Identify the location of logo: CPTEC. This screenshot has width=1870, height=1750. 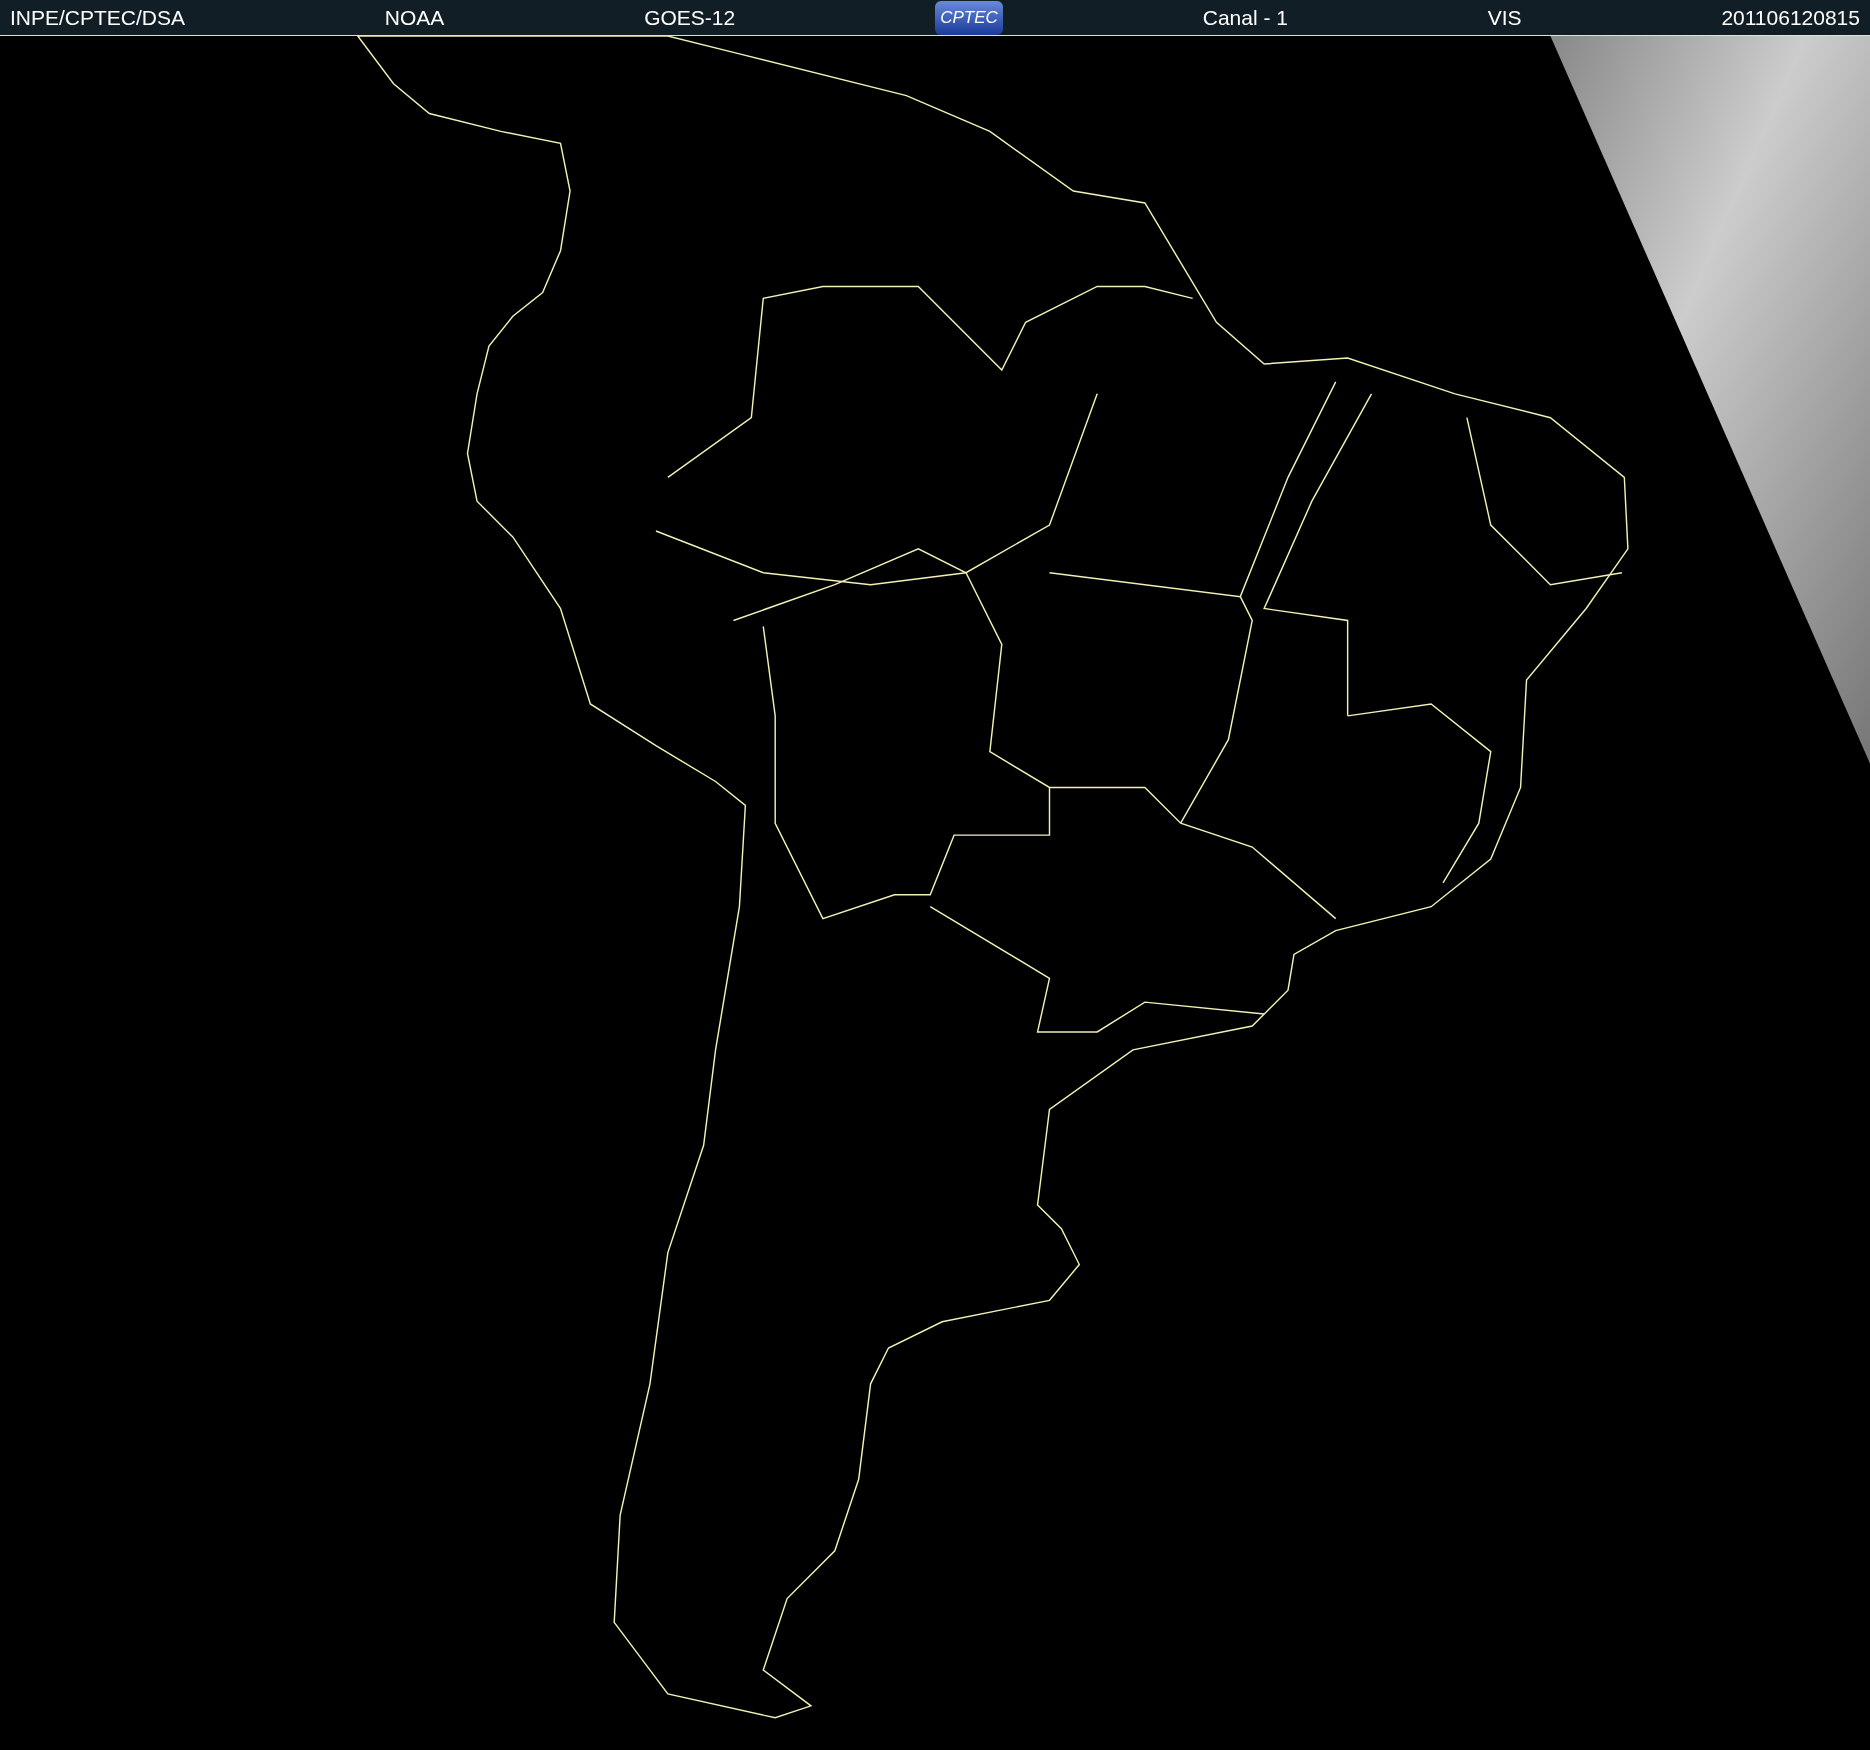
(968, 17).